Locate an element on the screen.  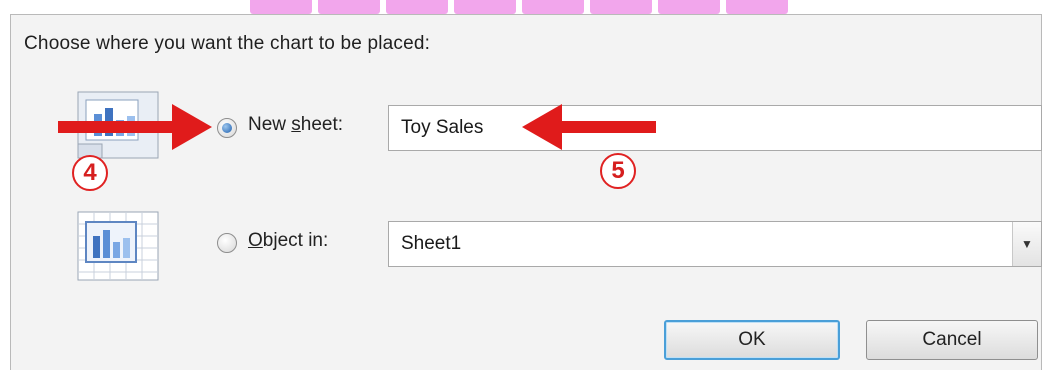
annotation-arrows is located at coordinates (357, 127).